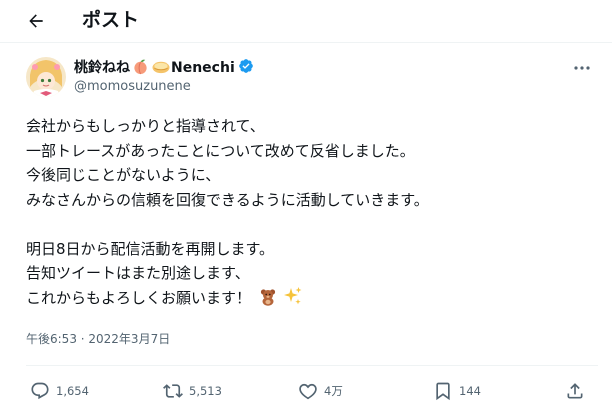 This screenshot has height=419, width=612. I want to click on tweet-timestamp: 午後6:53 · 2022年3月7日, so click(98, 339).